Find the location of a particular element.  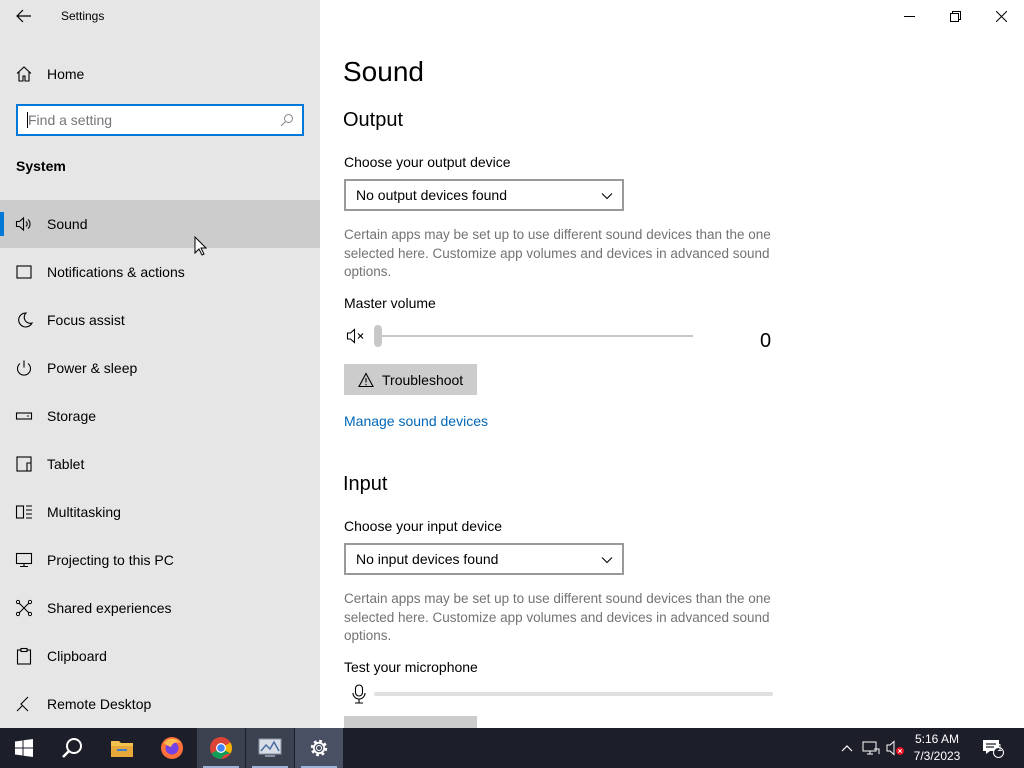

taskbar-search-button is located at coordinates (72, 748).